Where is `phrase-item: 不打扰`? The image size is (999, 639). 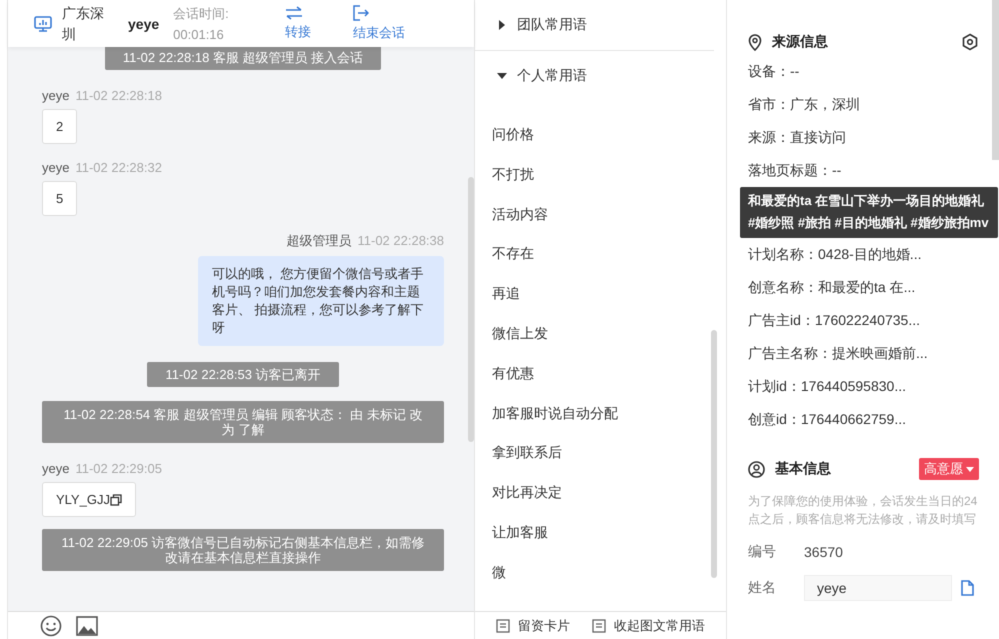
phrase-item: 不打扰 is located at coordinates (600, 174).